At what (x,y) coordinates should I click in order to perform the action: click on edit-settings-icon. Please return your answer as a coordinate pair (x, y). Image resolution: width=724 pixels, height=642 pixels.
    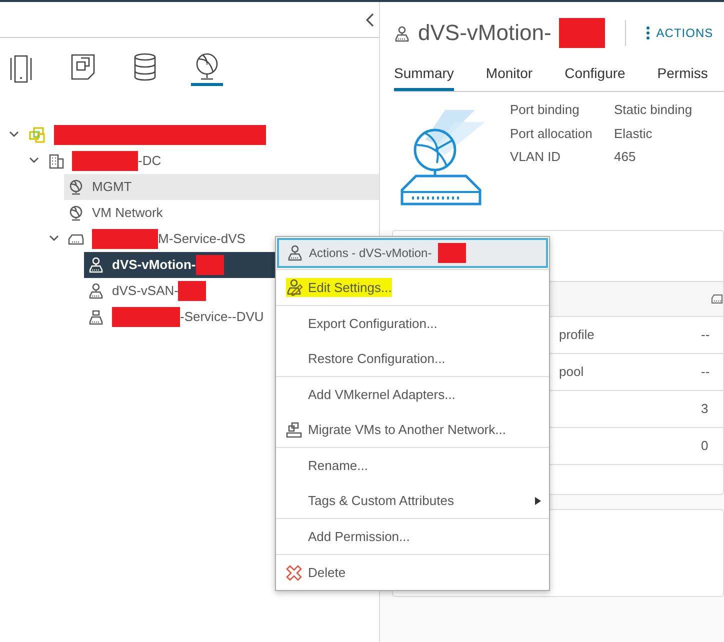
    Looking at the image, I should click on (294, 287).